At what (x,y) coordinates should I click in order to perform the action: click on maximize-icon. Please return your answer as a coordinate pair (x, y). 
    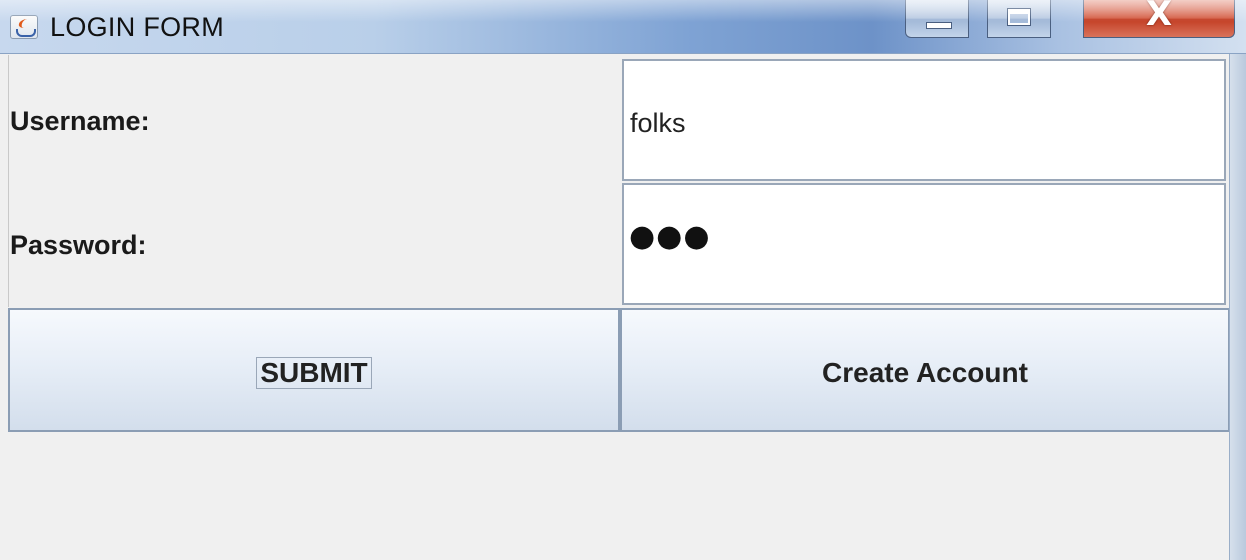
    Looking at the image, I should click on (1019, 17).